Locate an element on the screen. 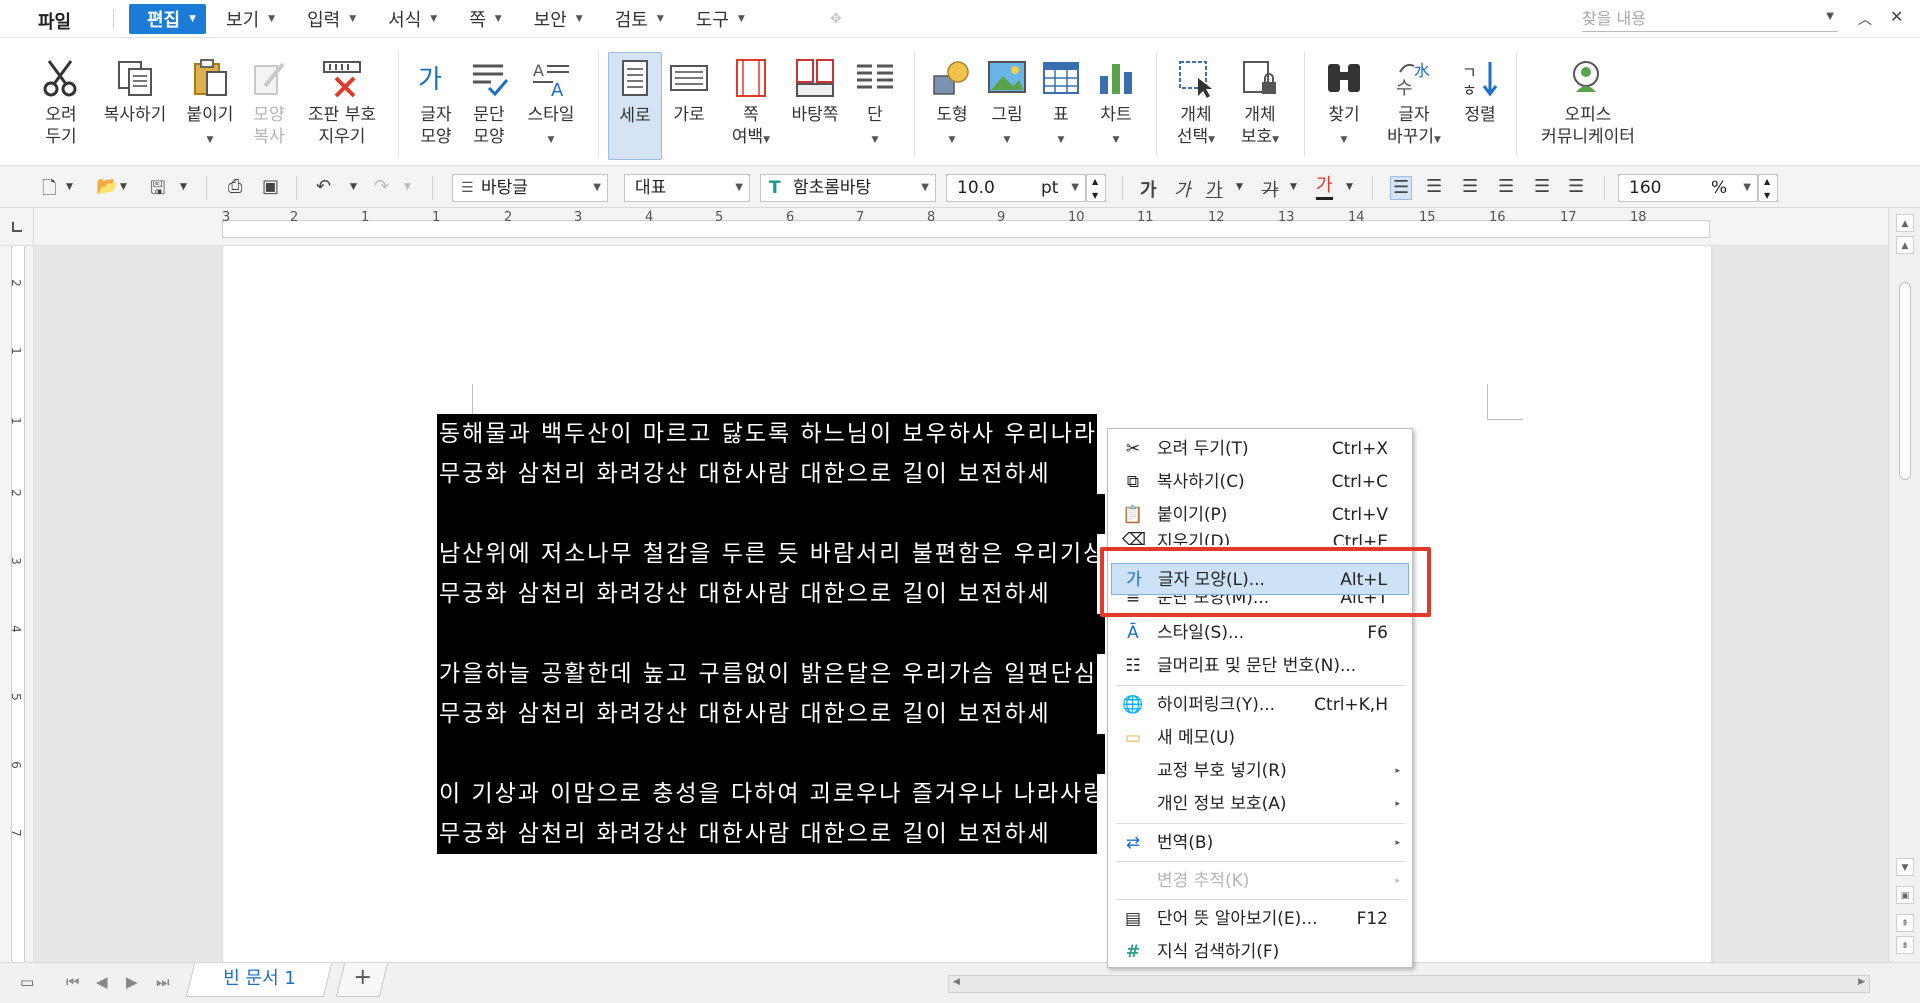  vertical-scrollbar: ▲ ▲ ▼ ▣ ⇞ ⇟ is located at coordinates (1904, 585).